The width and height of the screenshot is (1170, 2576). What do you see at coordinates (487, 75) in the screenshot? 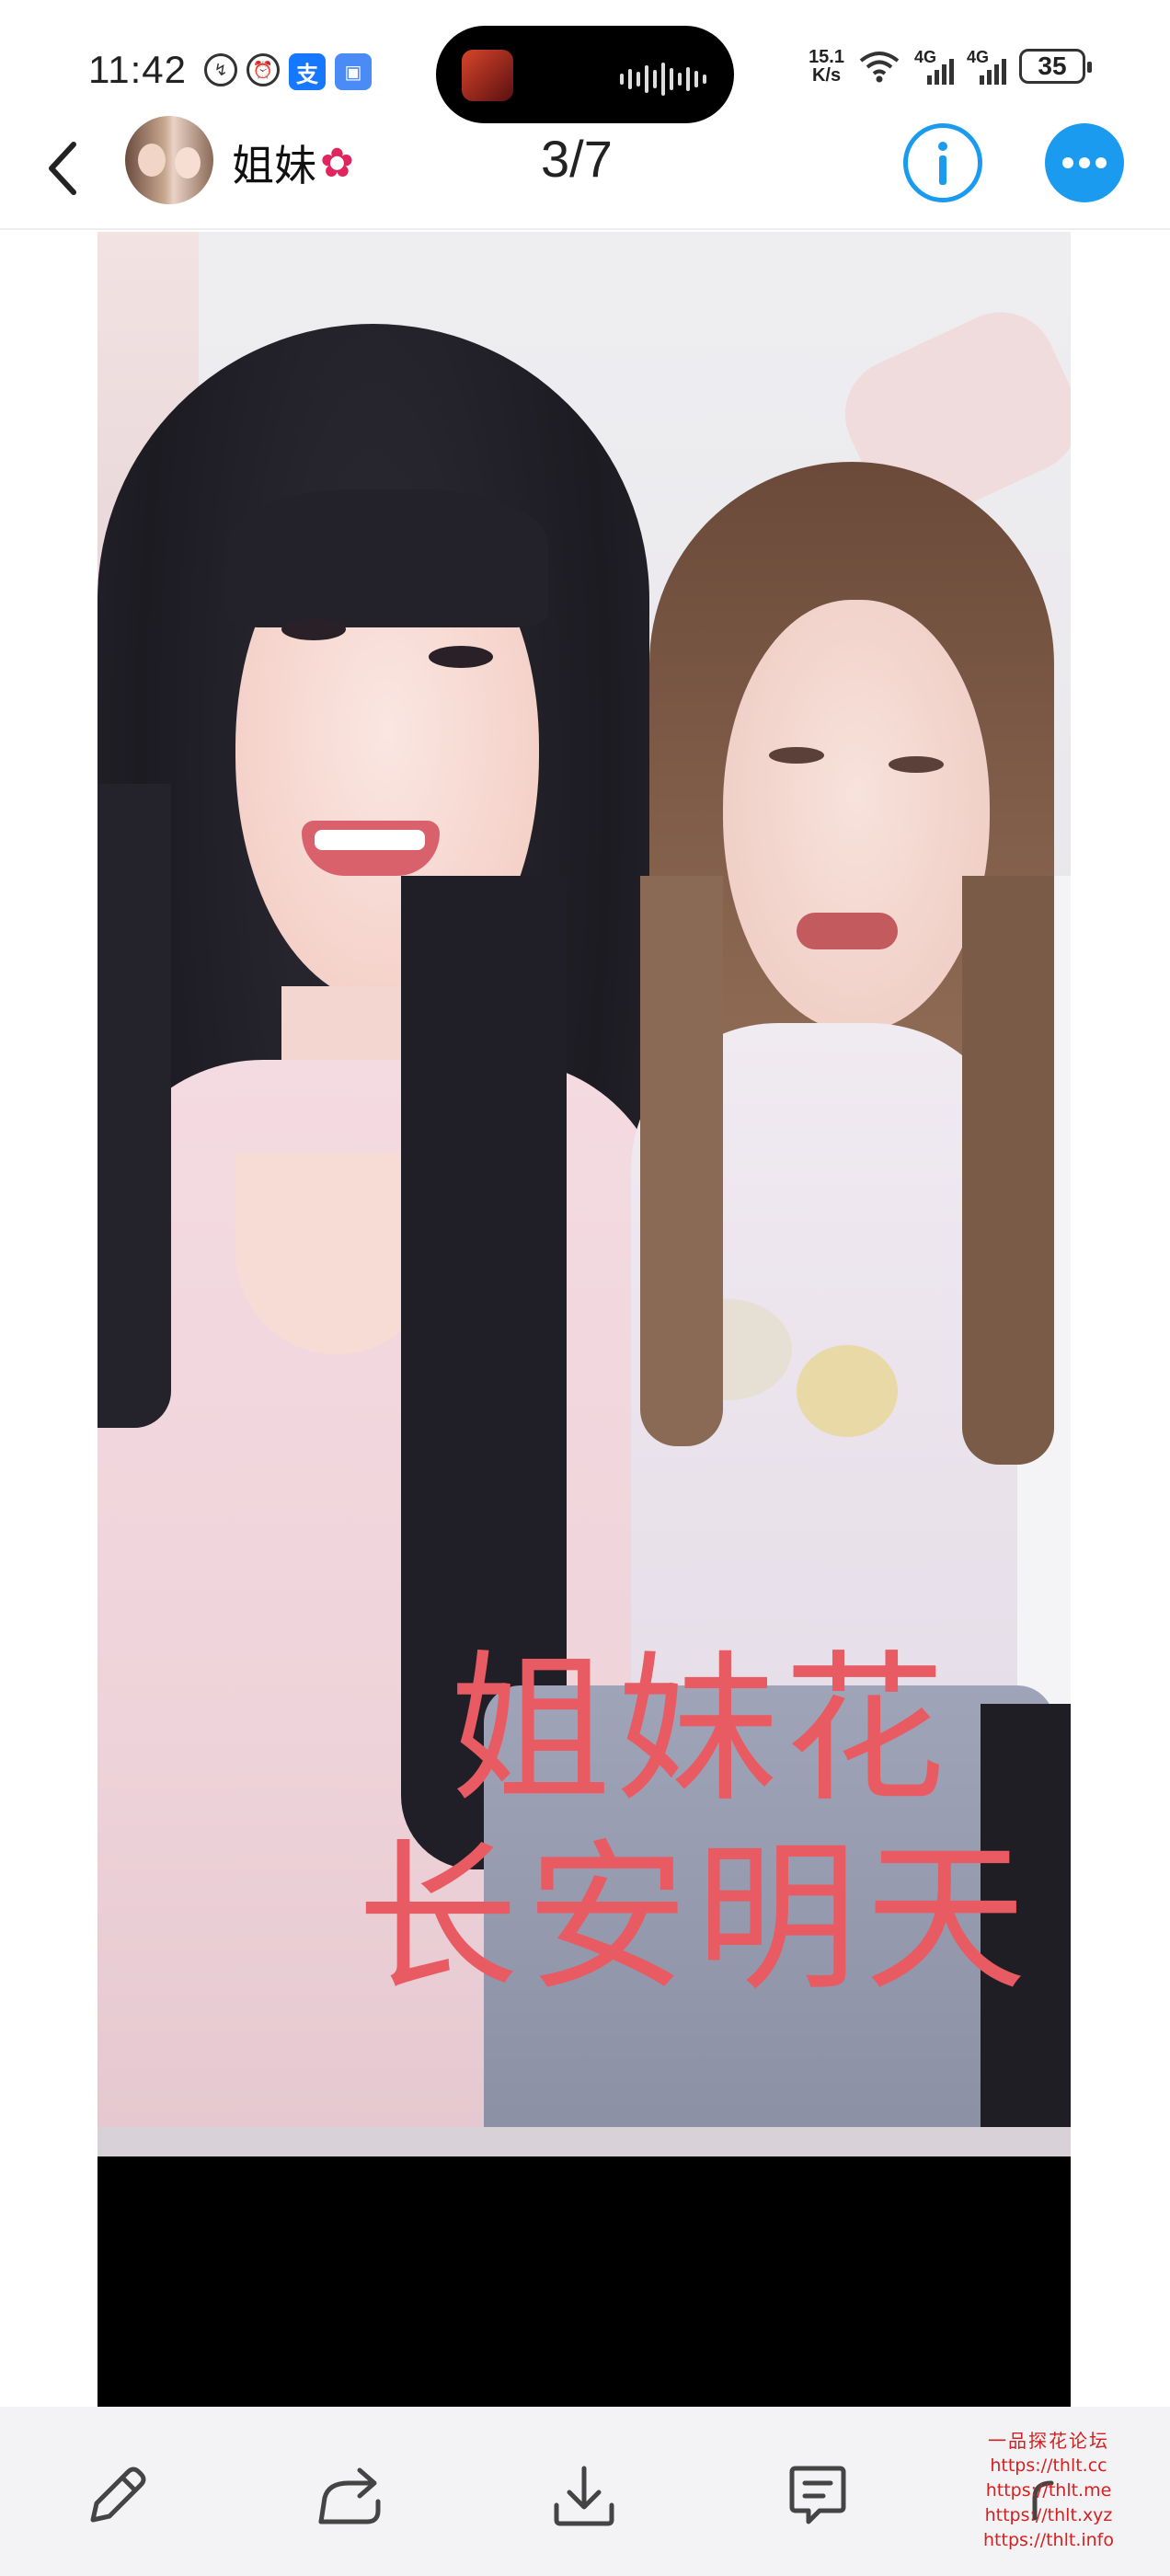
I see `music-app-icon` at bounding box center [487, 75].